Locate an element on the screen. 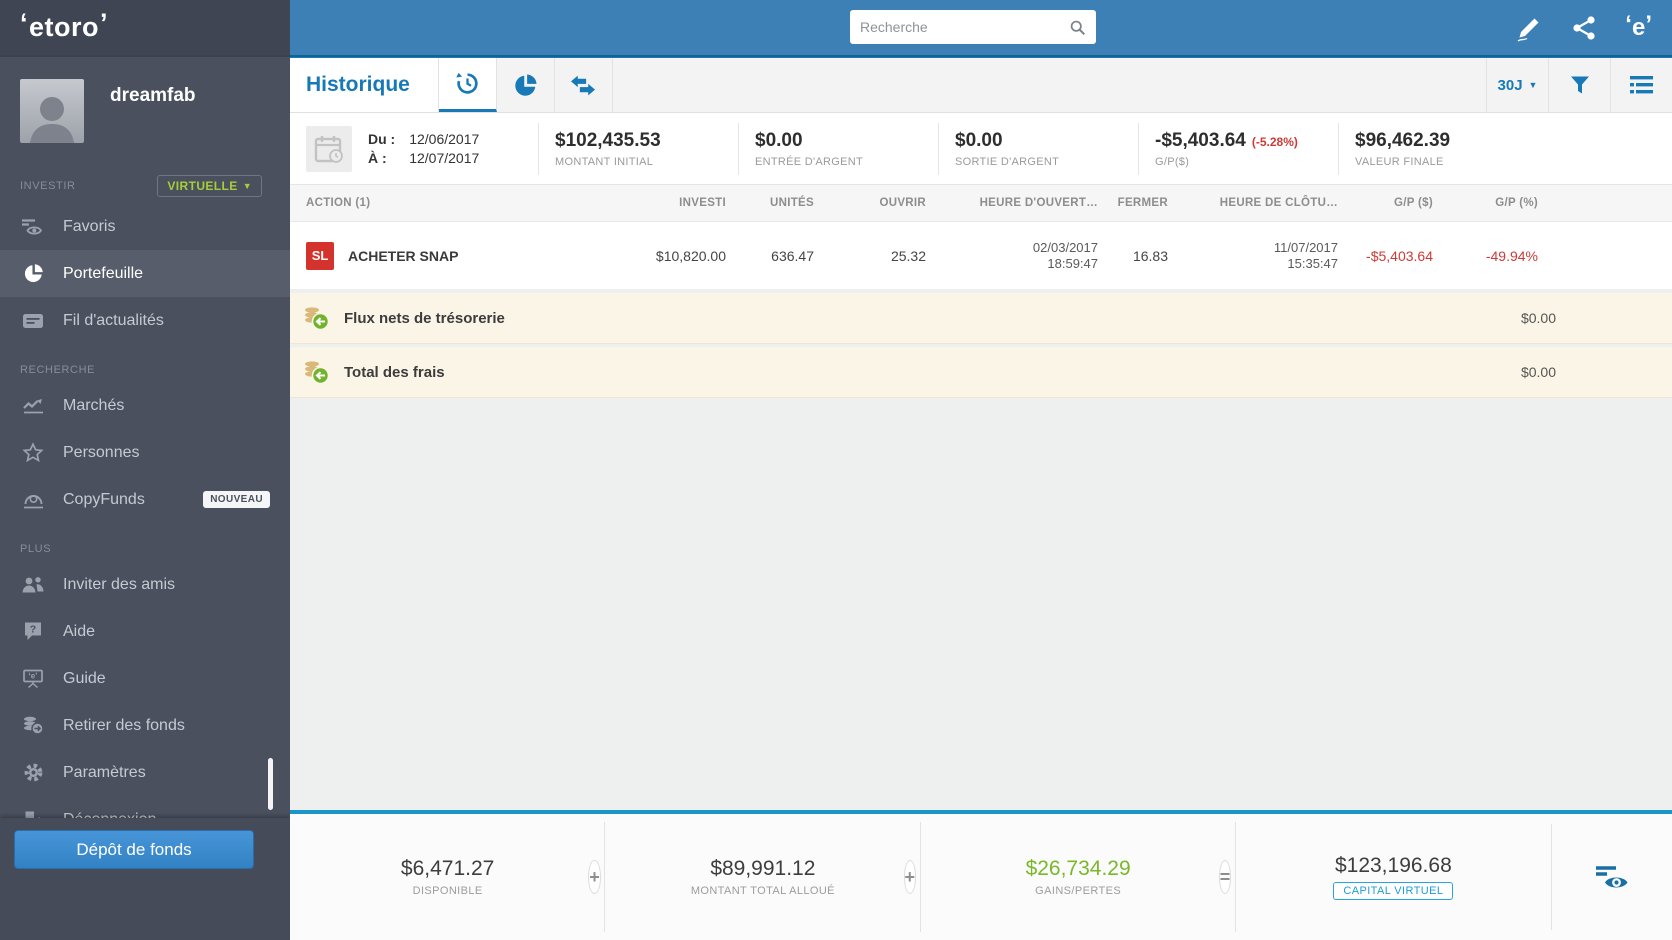 Image resolution: width=1672 pixels, height=940 pixels. sidebar-item-label: Portefeuille is located at coordinates (103, 273).